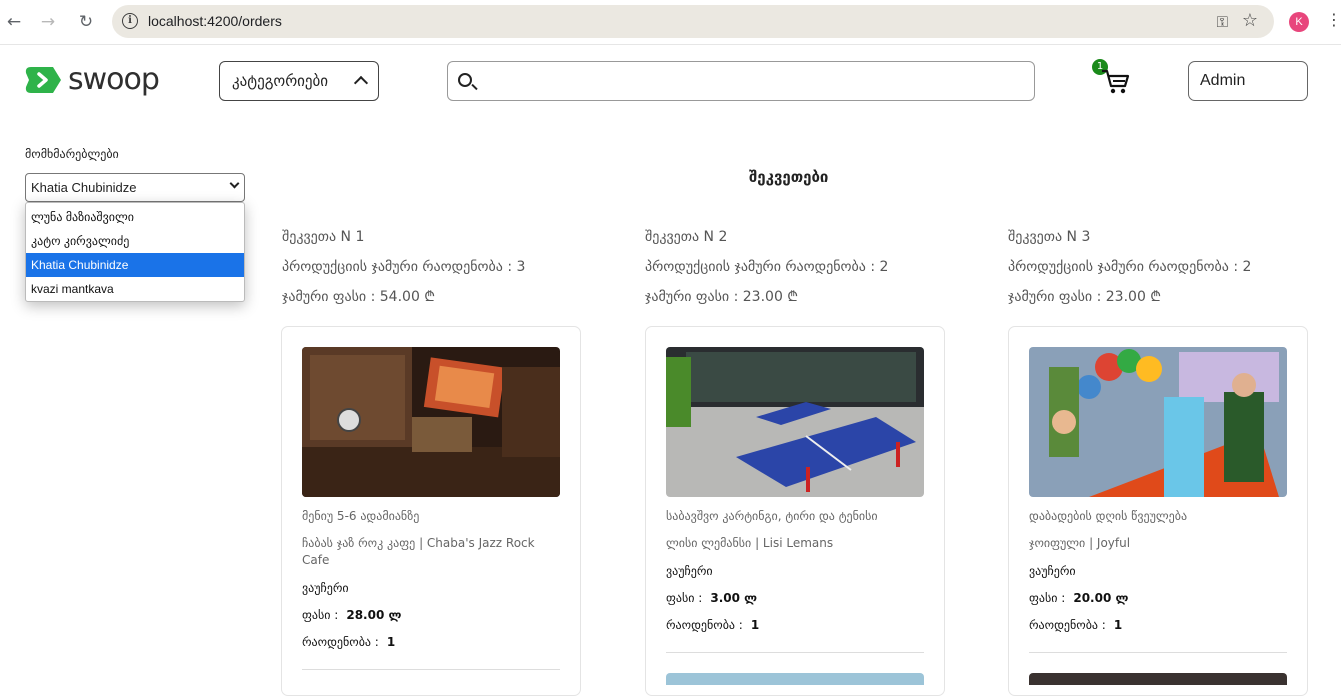  What do you see at coordinates (686, 237) in the screenshot?
I see `order-label: შეკვეთა N 2` at bounding box center [686, 237].